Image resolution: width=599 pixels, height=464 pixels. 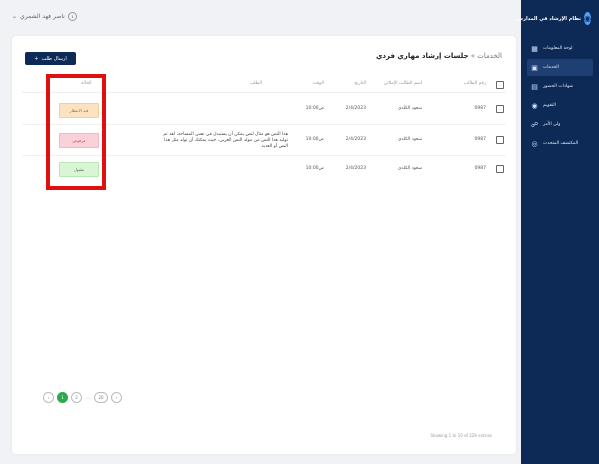 What do you see at coordinates (560, 67) in the screenshot?
I see `sidebar-item-services: ▣ الخدمات` at bounding box center [560, 67].